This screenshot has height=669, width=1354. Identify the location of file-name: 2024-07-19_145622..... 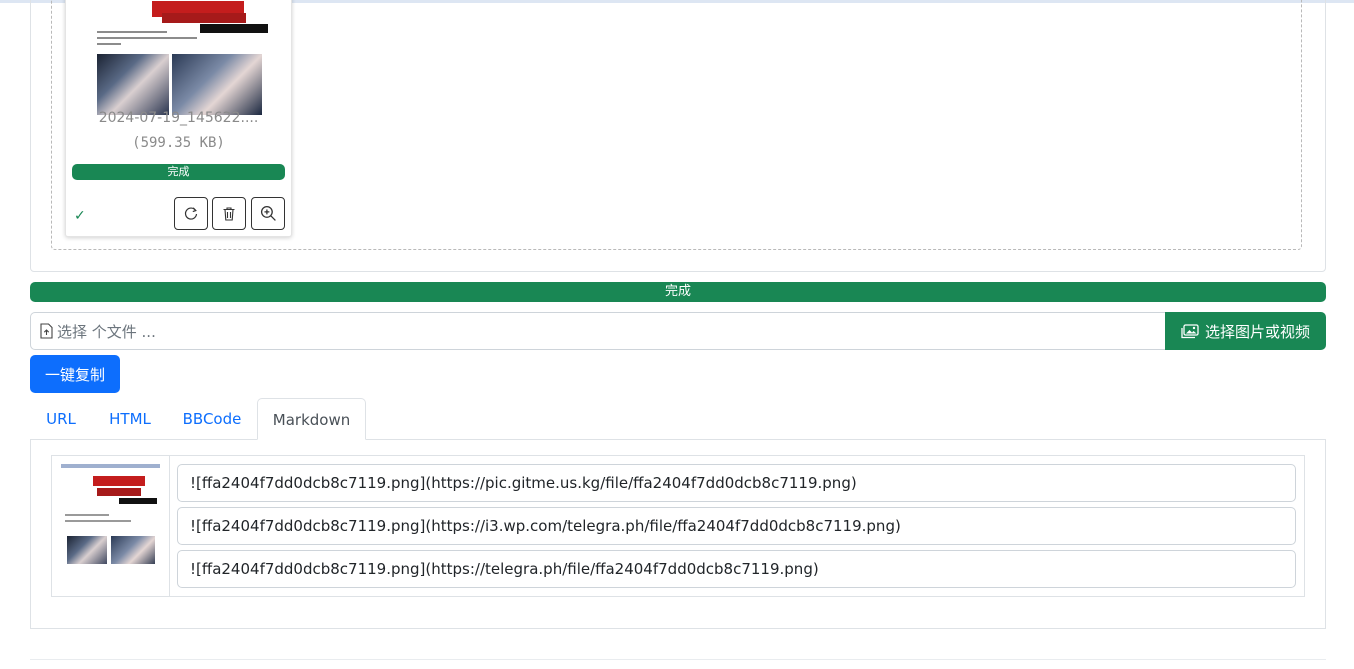
(178, 118).